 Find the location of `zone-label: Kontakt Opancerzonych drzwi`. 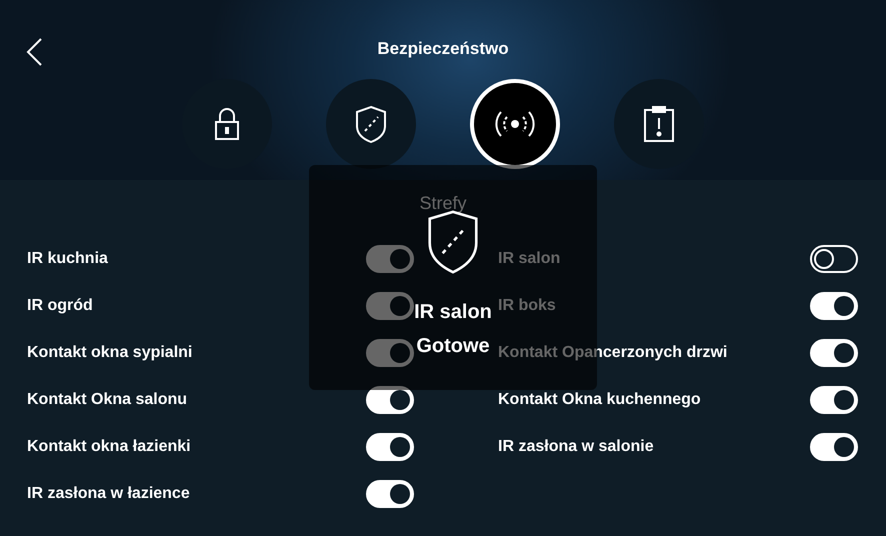

zone-label: Kontakt Opancerzonych drzwi is located at coordinates (613, 353).